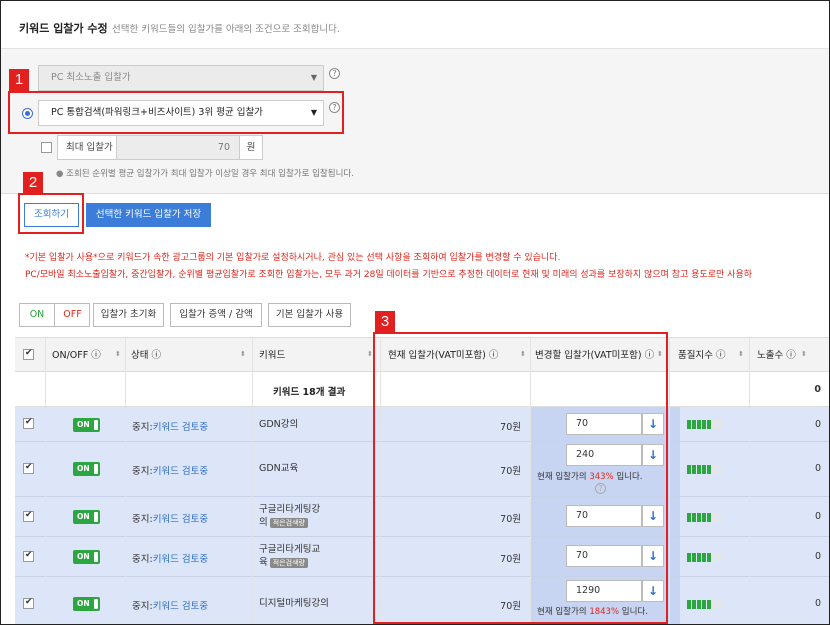 This screenshot has width=830, height=625. I want to click on page-description: 선택한 키워드들의 입찰가를 아래의 조건으로 조회합니다., so click(226, 29).